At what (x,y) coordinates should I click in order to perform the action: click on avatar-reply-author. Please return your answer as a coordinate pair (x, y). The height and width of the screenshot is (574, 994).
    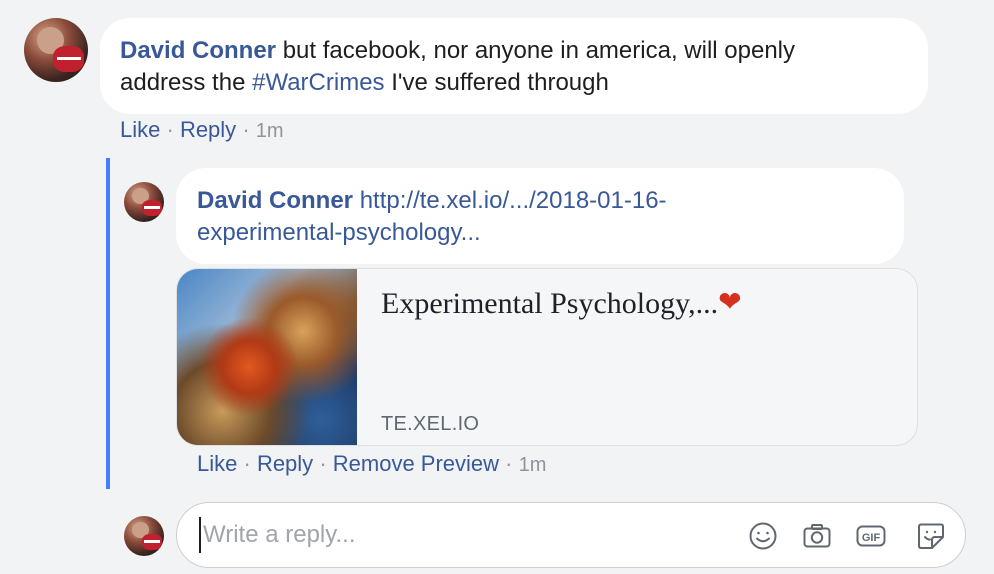
    Looking at the image, I should click on (144, 202).